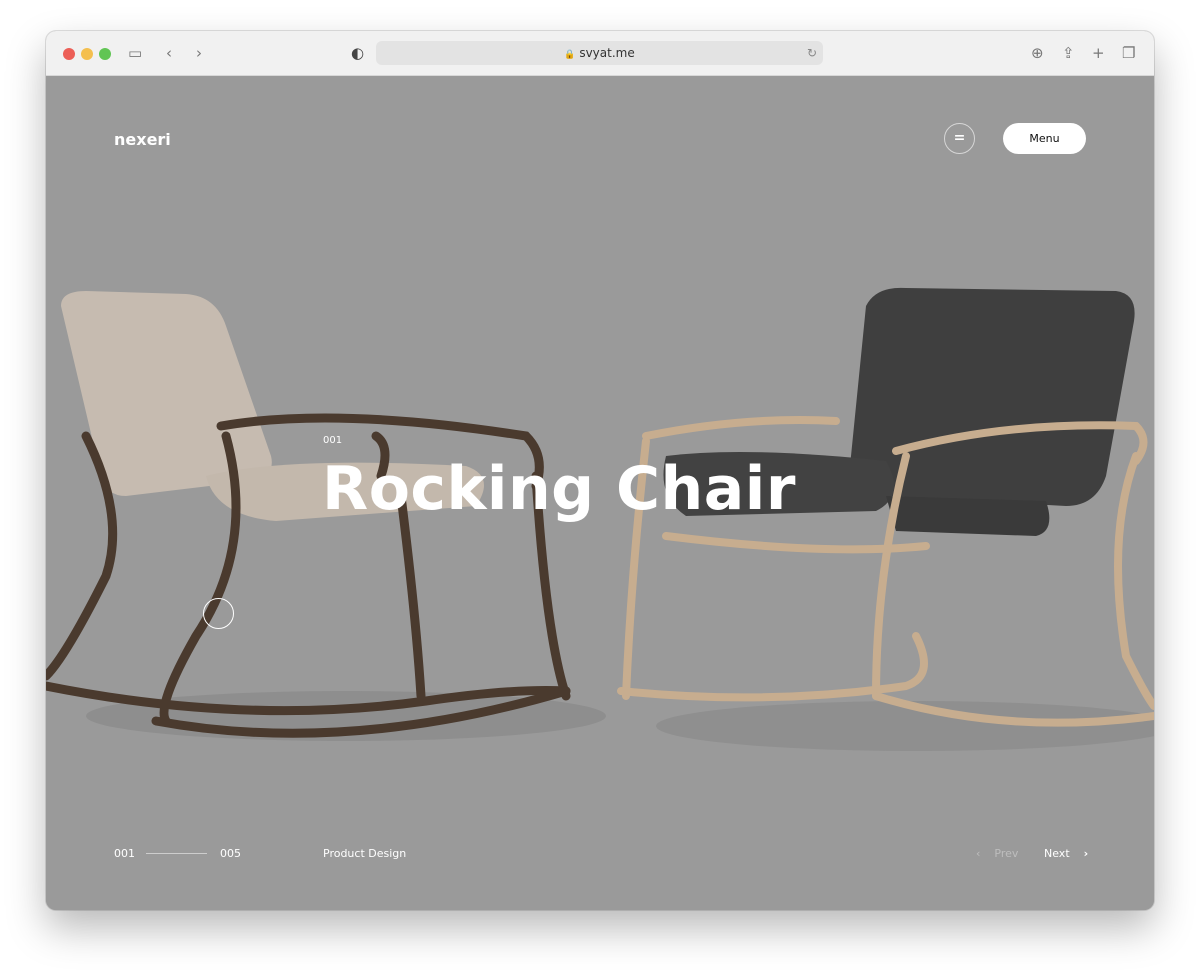  Describe the element at coordinates (1086, 853) in the screenshot. I see `chevron-right-icon: ›` at that location.